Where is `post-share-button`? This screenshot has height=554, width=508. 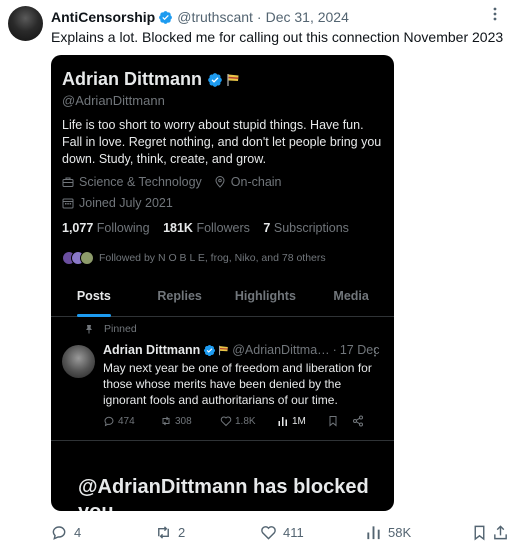 post-share-button is located at coordinates (359, 421).